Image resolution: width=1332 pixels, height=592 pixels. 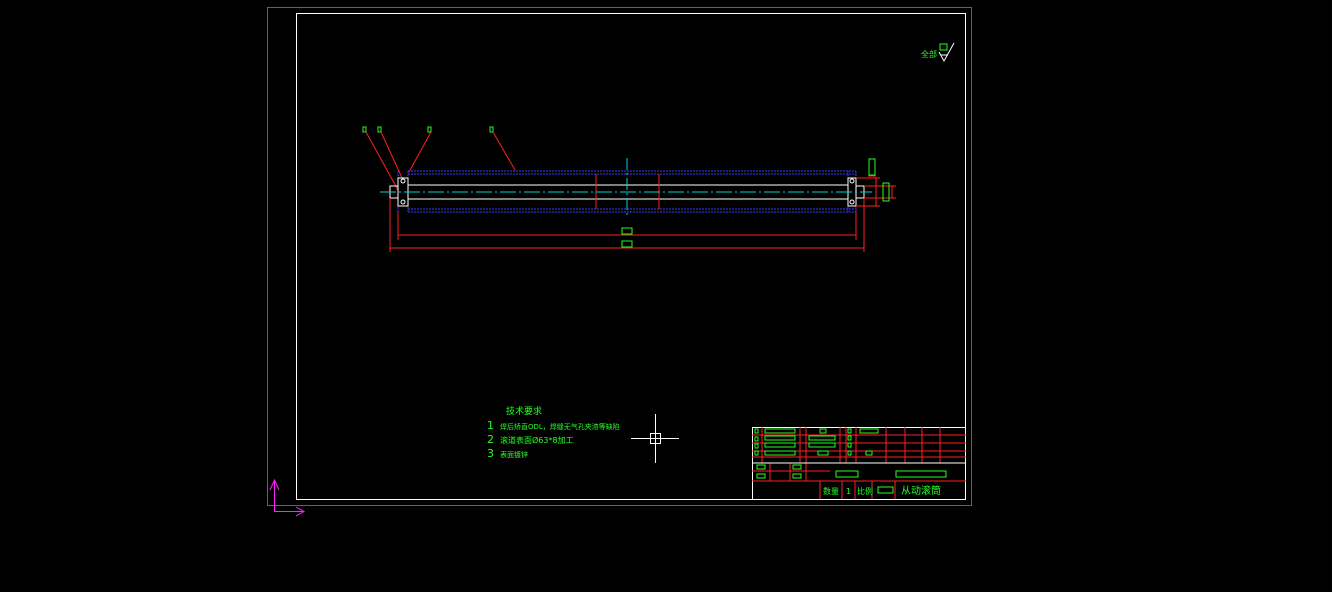 I want to click on dimensions, so click(x=642, y=213).